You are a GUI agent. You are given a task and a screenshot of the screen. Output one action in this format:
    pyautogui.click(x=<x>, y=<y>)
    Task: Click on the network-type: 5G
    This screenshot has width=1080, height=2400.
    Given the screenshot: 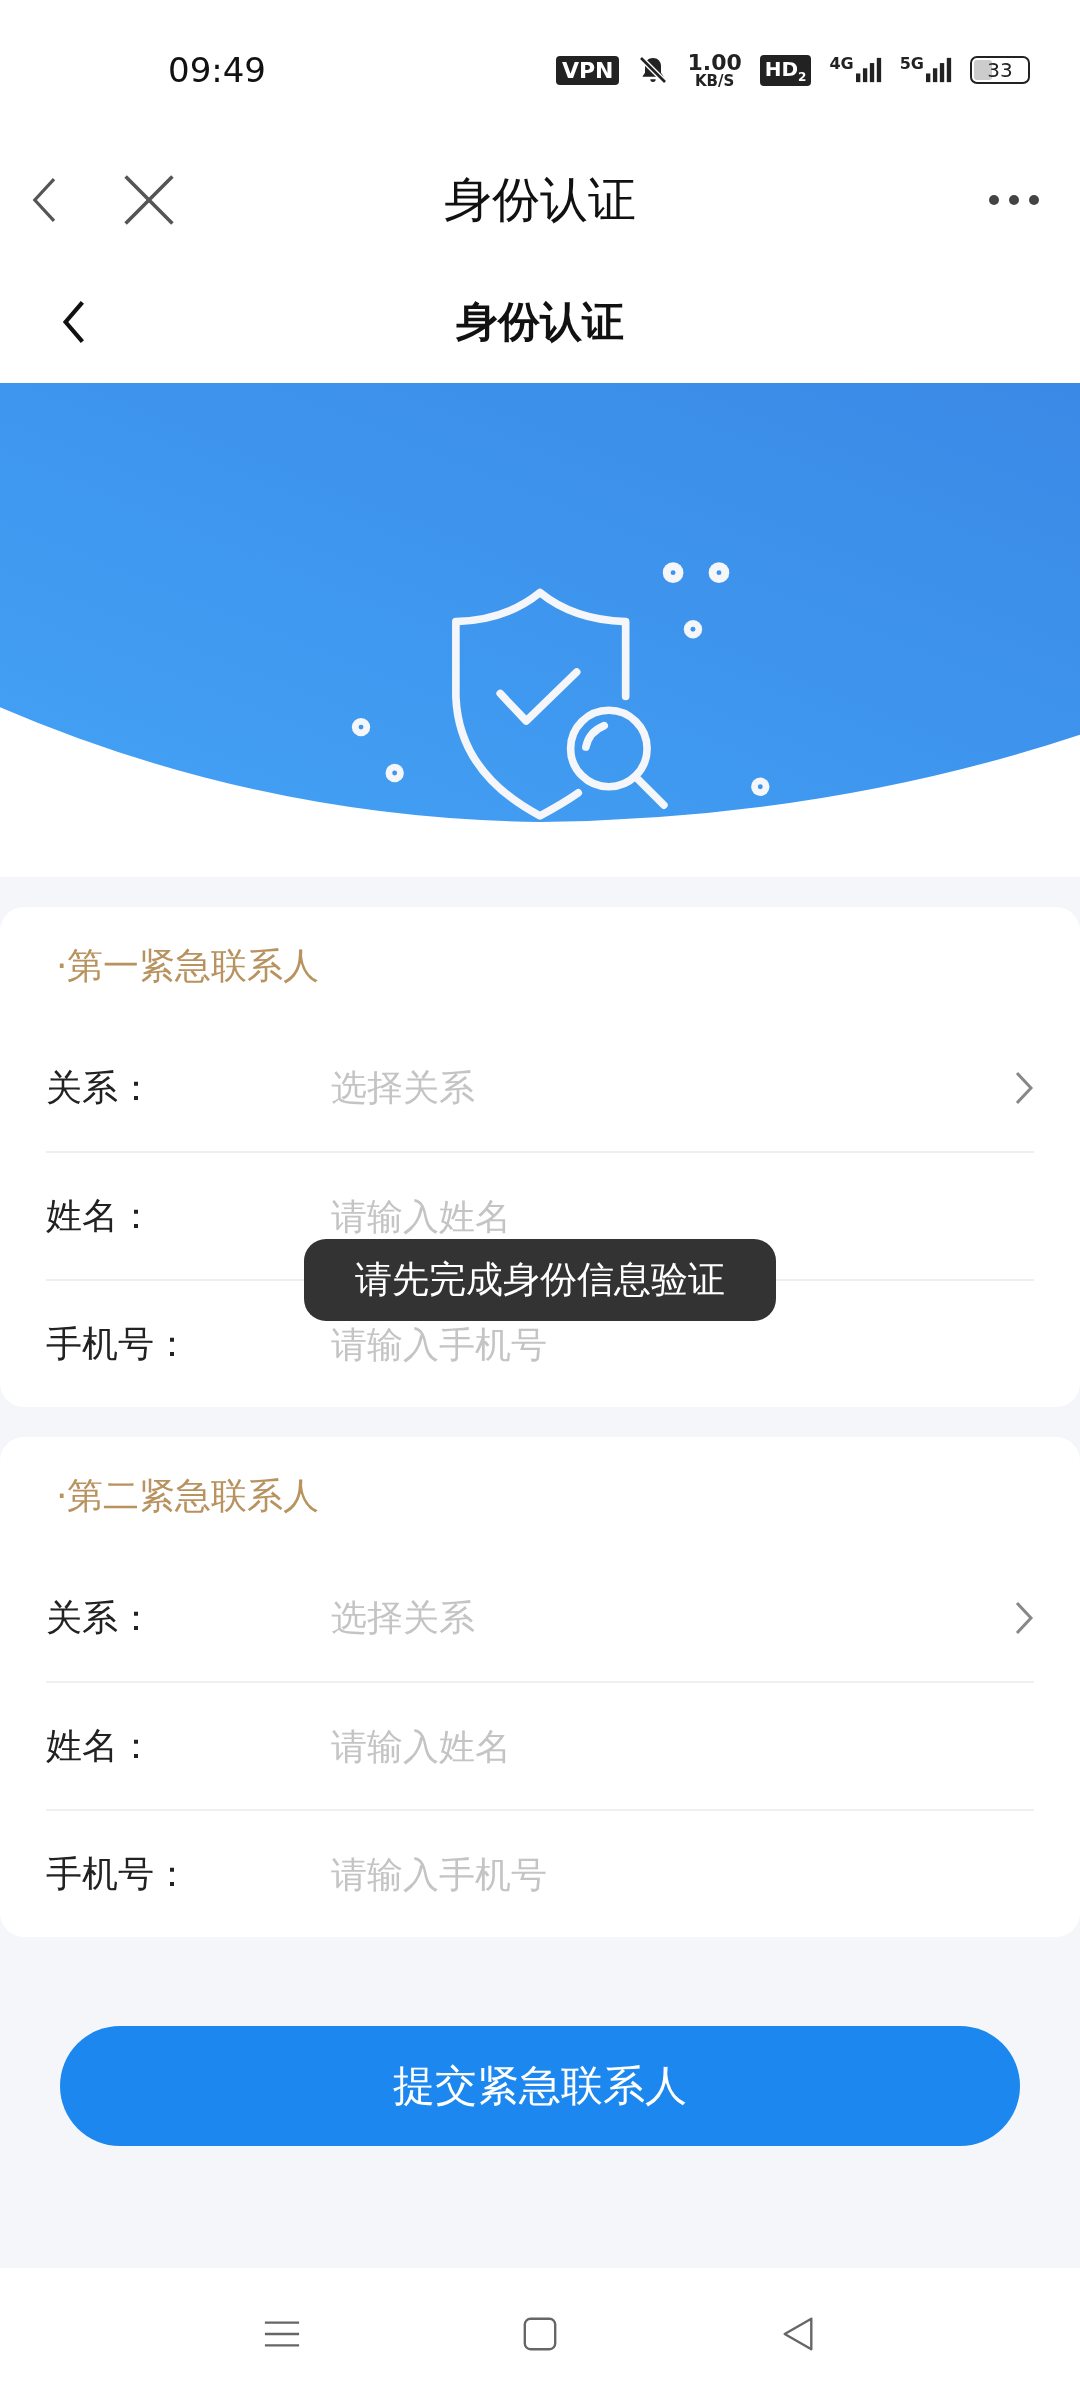 What is the action you would take?
    pyautogui.click(x=911, y=64)
    